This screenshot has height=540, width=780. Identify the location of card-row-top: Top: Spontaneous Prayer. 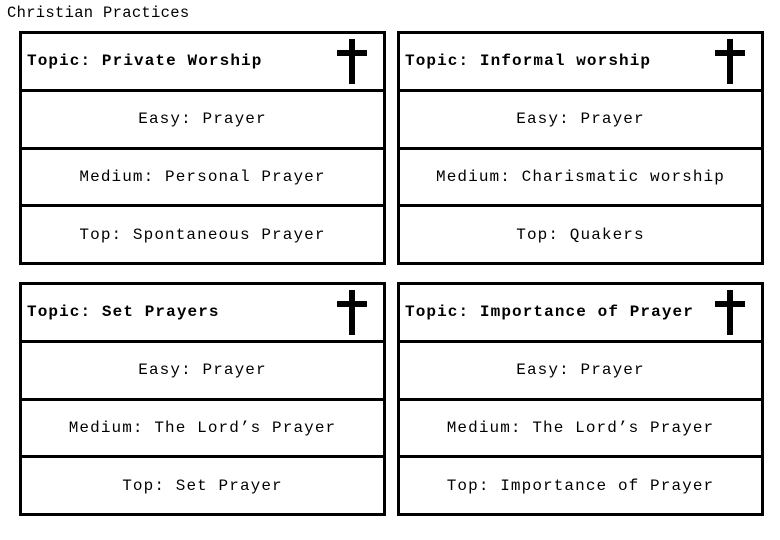
(202, 233).